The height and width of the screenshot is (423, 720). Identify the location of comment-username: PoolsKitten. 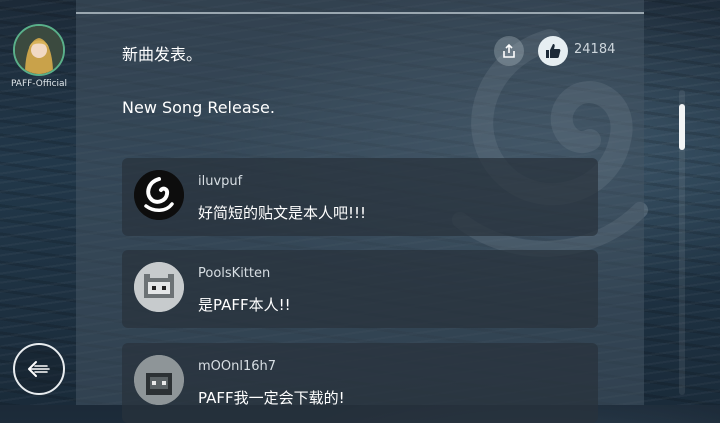
(234, 273).